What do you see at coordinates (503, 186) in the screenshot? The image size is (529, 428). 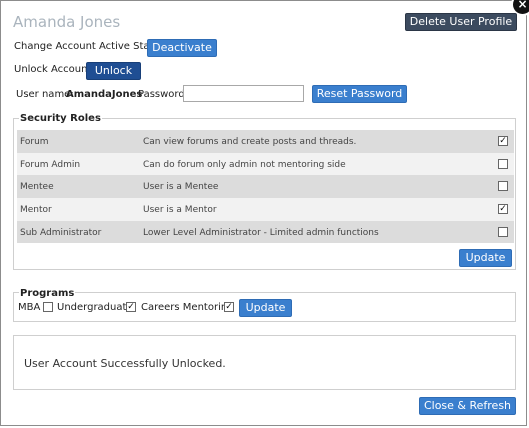 I see `role-checkbox-mentee` at bounding box center [503, 186].